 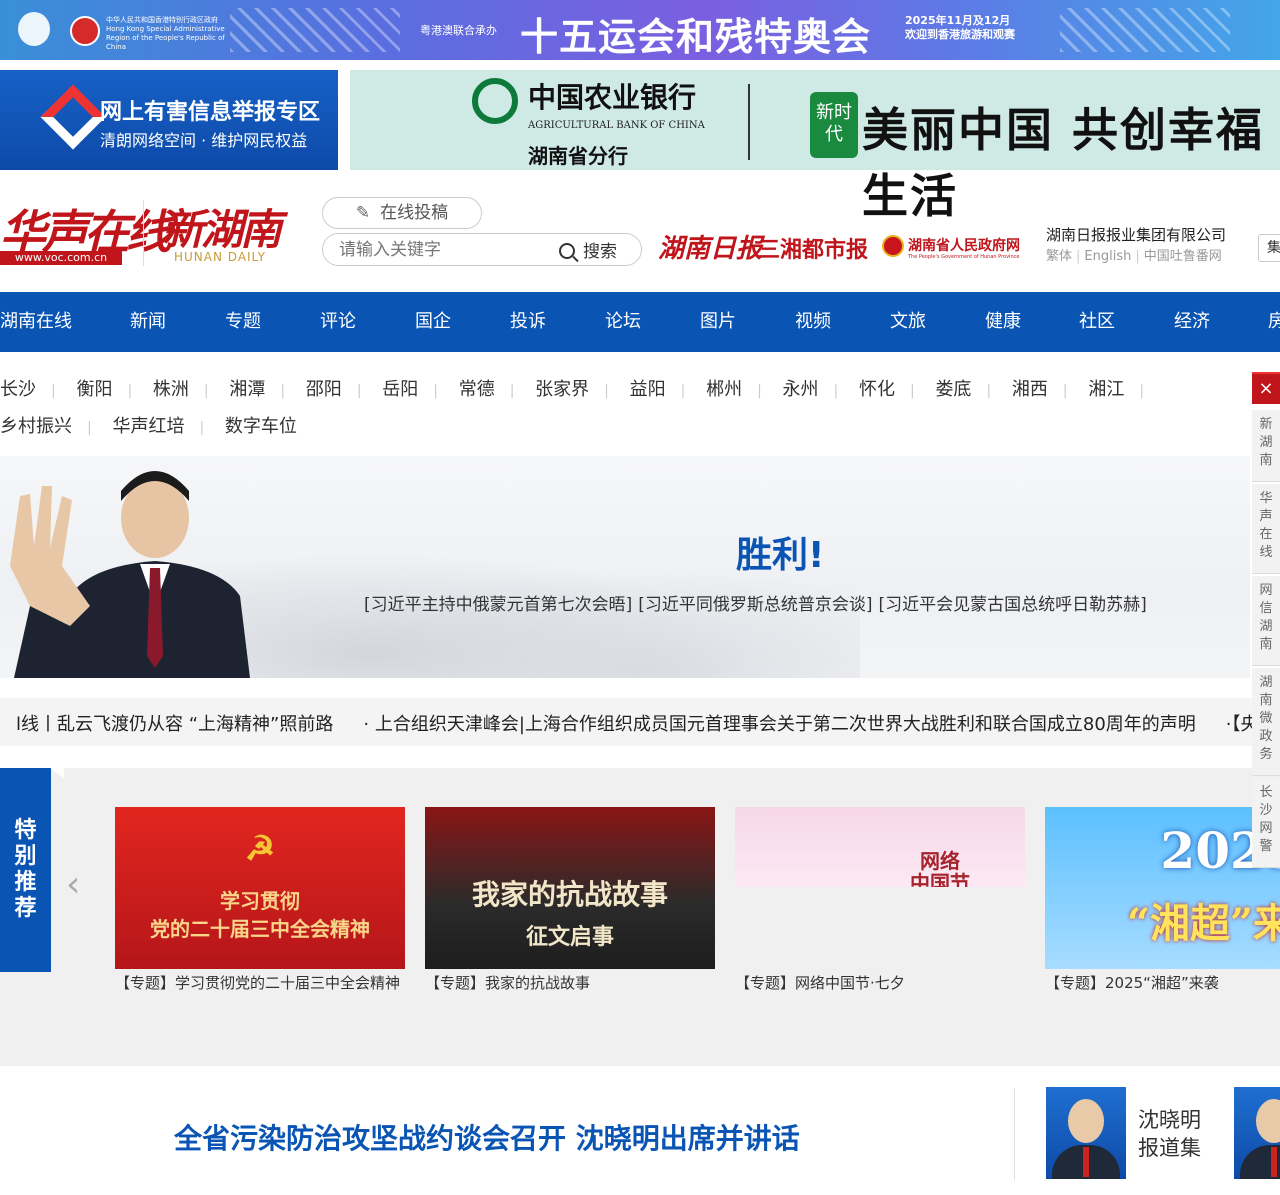 I want to click on city-chenzhou: 郴州, so click(x=724, y=390).